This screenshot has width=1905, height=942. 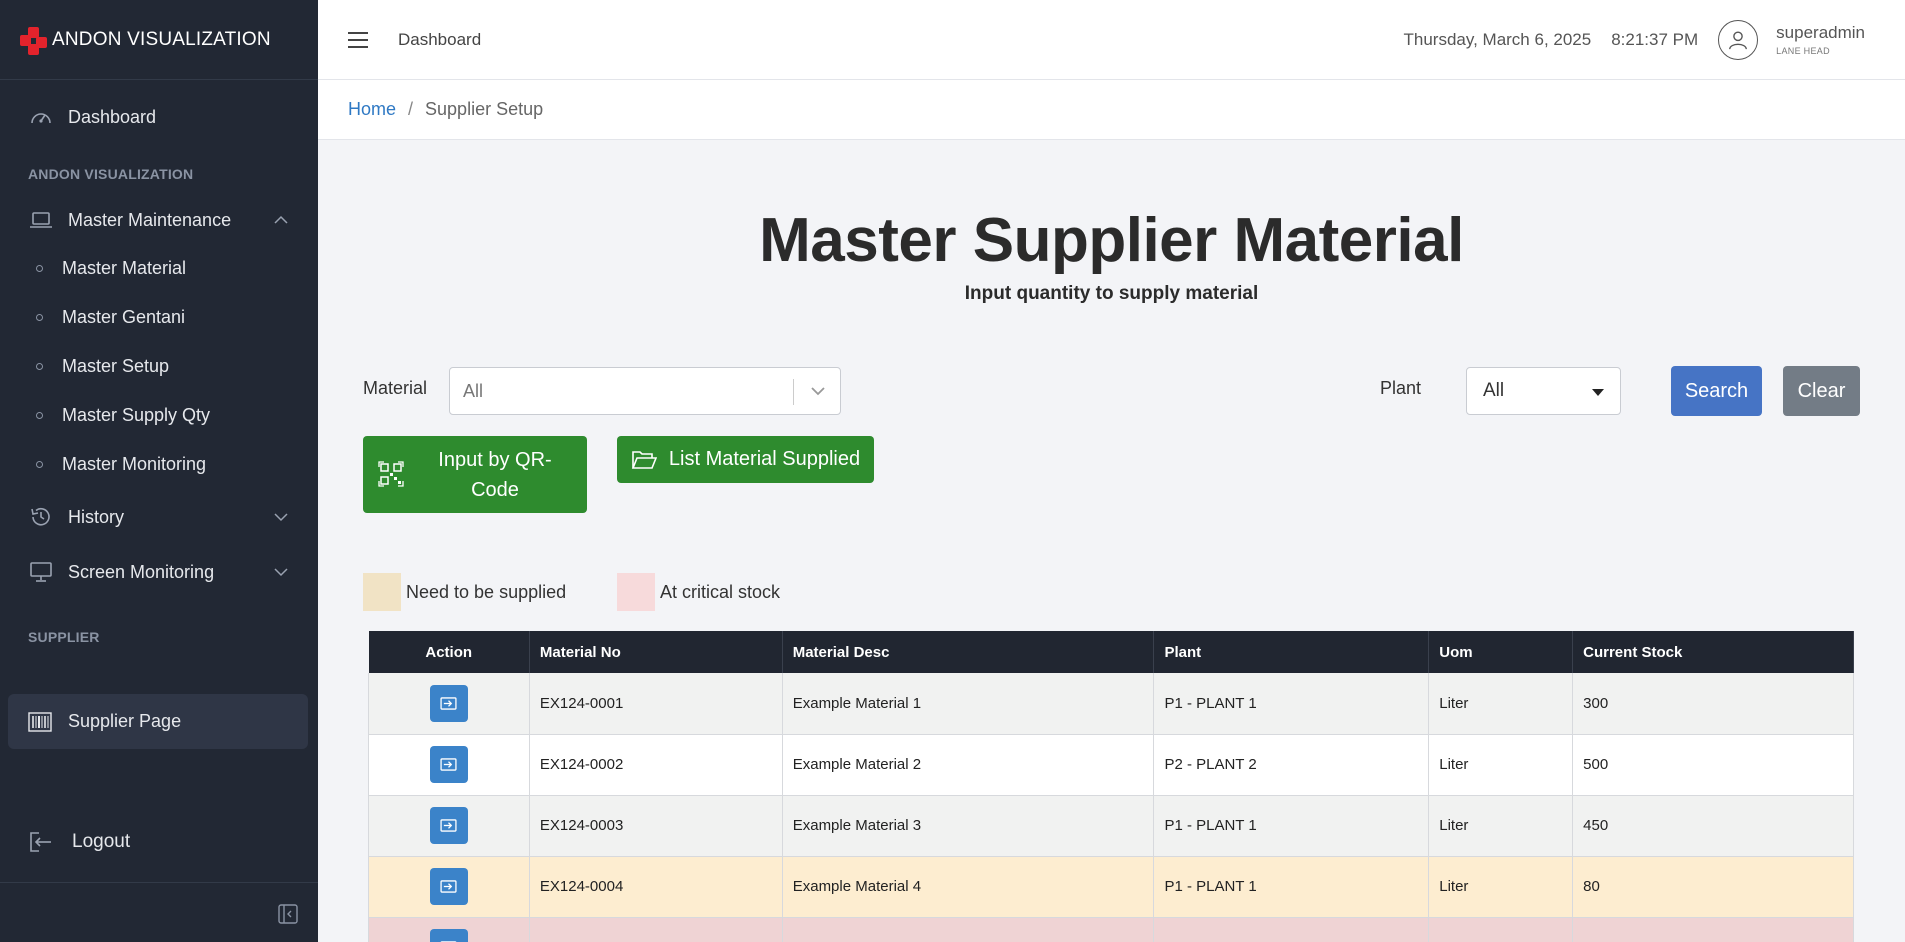 I want to click on uom-cell, so click(x=1501, y=929).